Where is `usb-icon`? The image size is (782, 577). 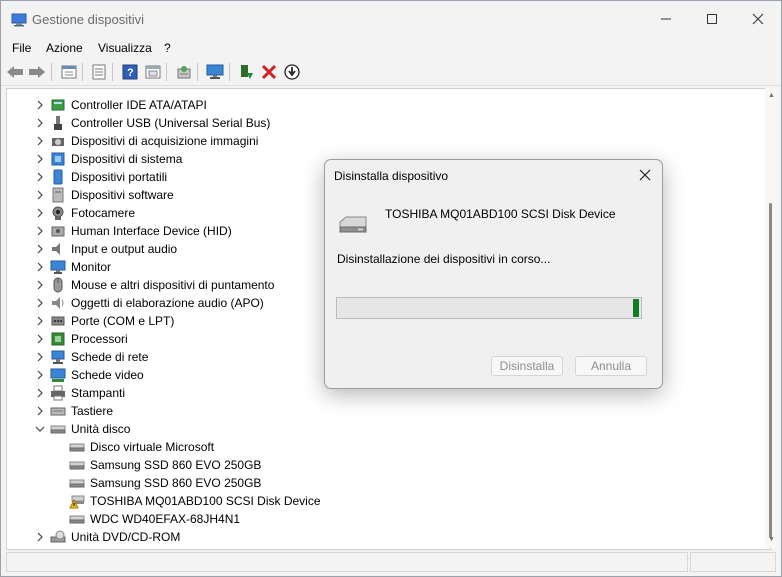 usb-icon is located at coordinates (58, 123).